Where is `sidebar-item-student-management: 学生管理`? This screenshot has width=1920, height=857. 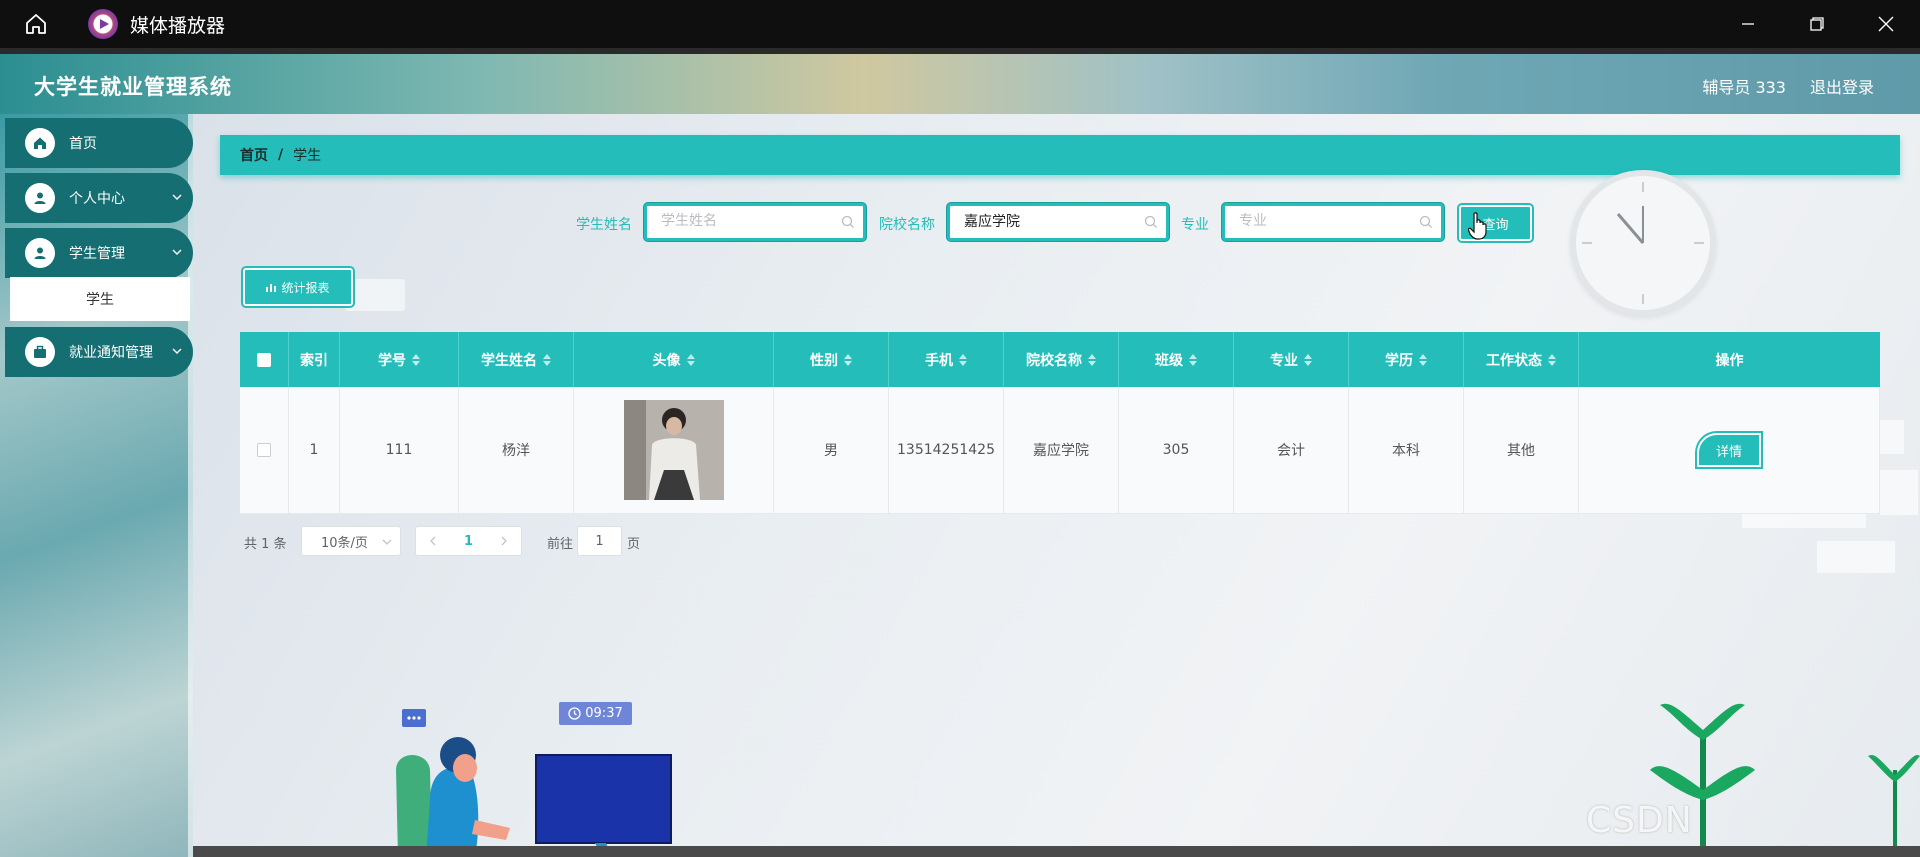 sidebar-item-student-management: 学生管理 is located at coordinates (99, 253).